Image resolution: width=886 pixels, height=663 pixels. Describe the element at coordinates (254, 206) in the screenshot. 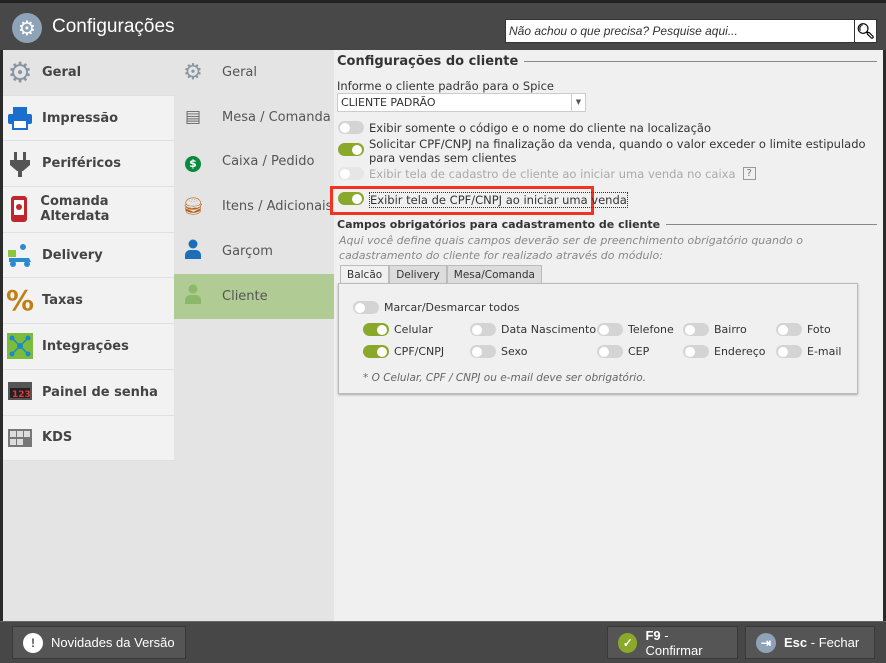

I see `subnav-item-itens-adicionais: 🍔︎ Itens / Adicionais` at that location.